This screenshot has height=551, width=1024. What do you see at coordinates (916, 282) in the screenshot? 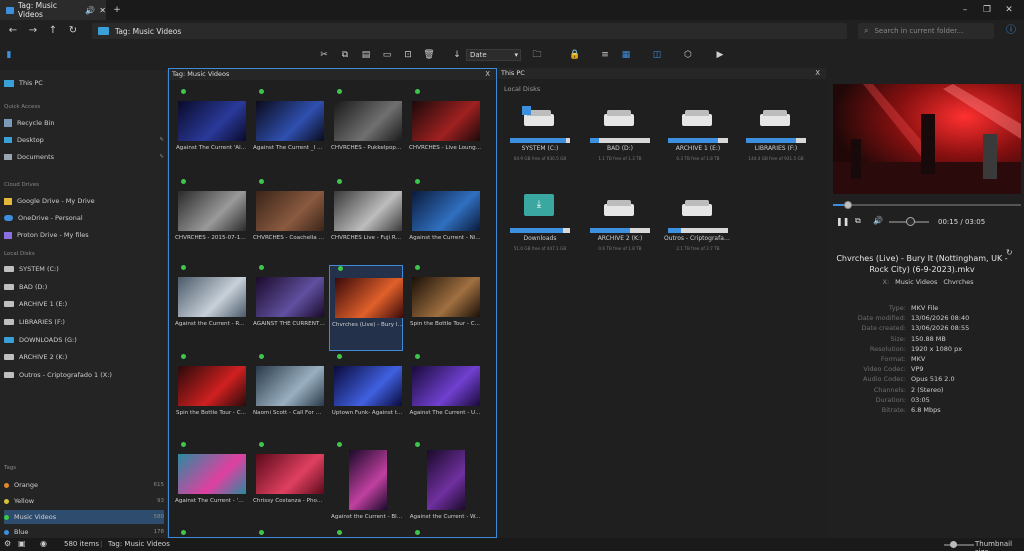
I see `tag-chip: Music Videos` at bounding box center [916, 282].